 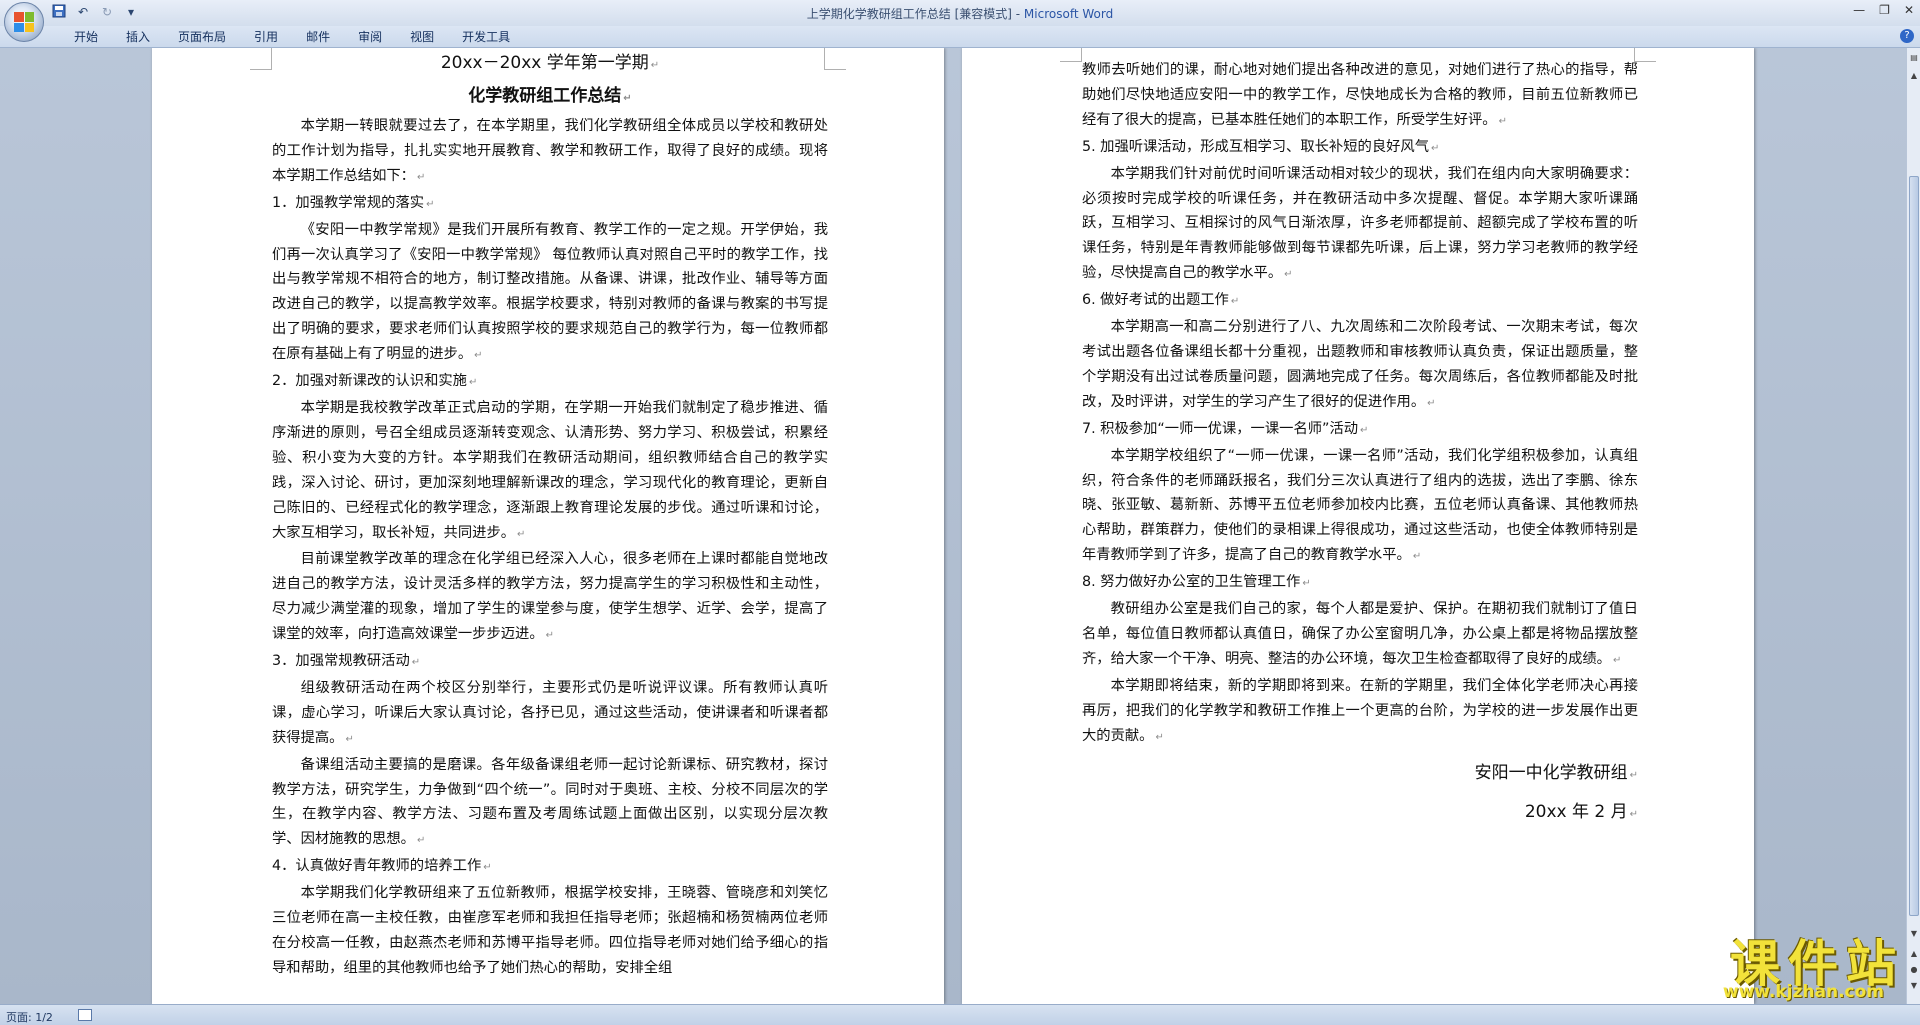 I want to click on document-title-line1: 20xx－20xx 学年第一学期 ↵, so click(x=550, y=63).